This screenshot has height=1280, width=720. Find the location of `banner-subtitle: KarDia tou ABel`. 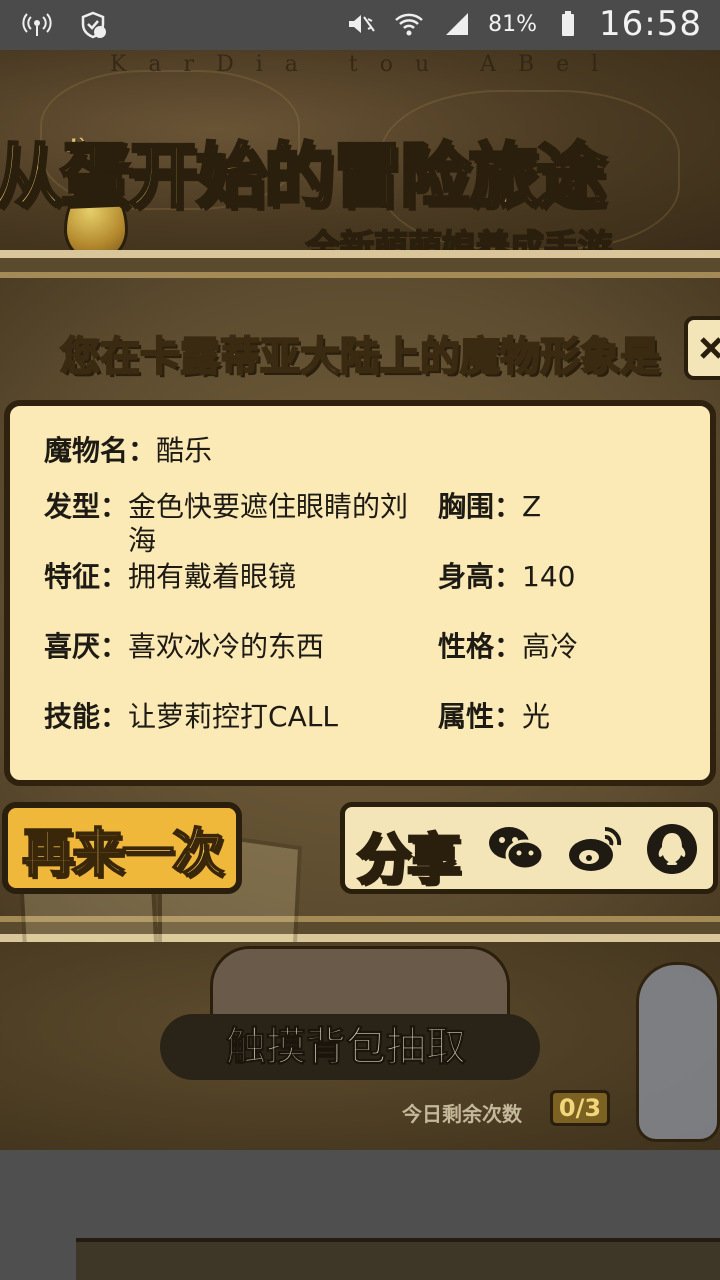

banner-subtitle: KarDia tou ABel is located at coordinates (365, 64).